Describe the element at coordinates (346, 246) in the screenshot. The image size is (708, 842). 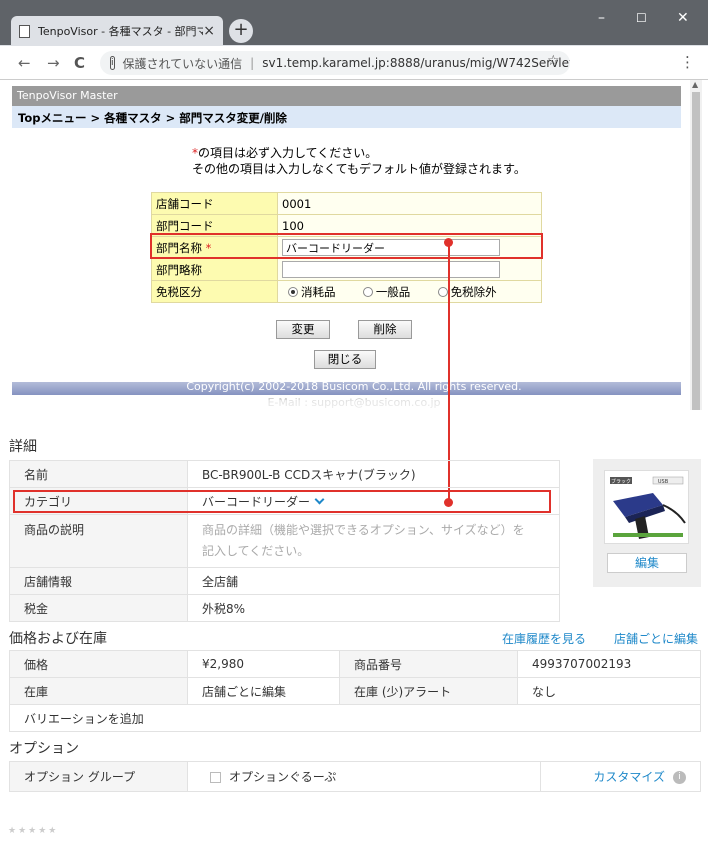
I see `highlight-dept-name` at that location.